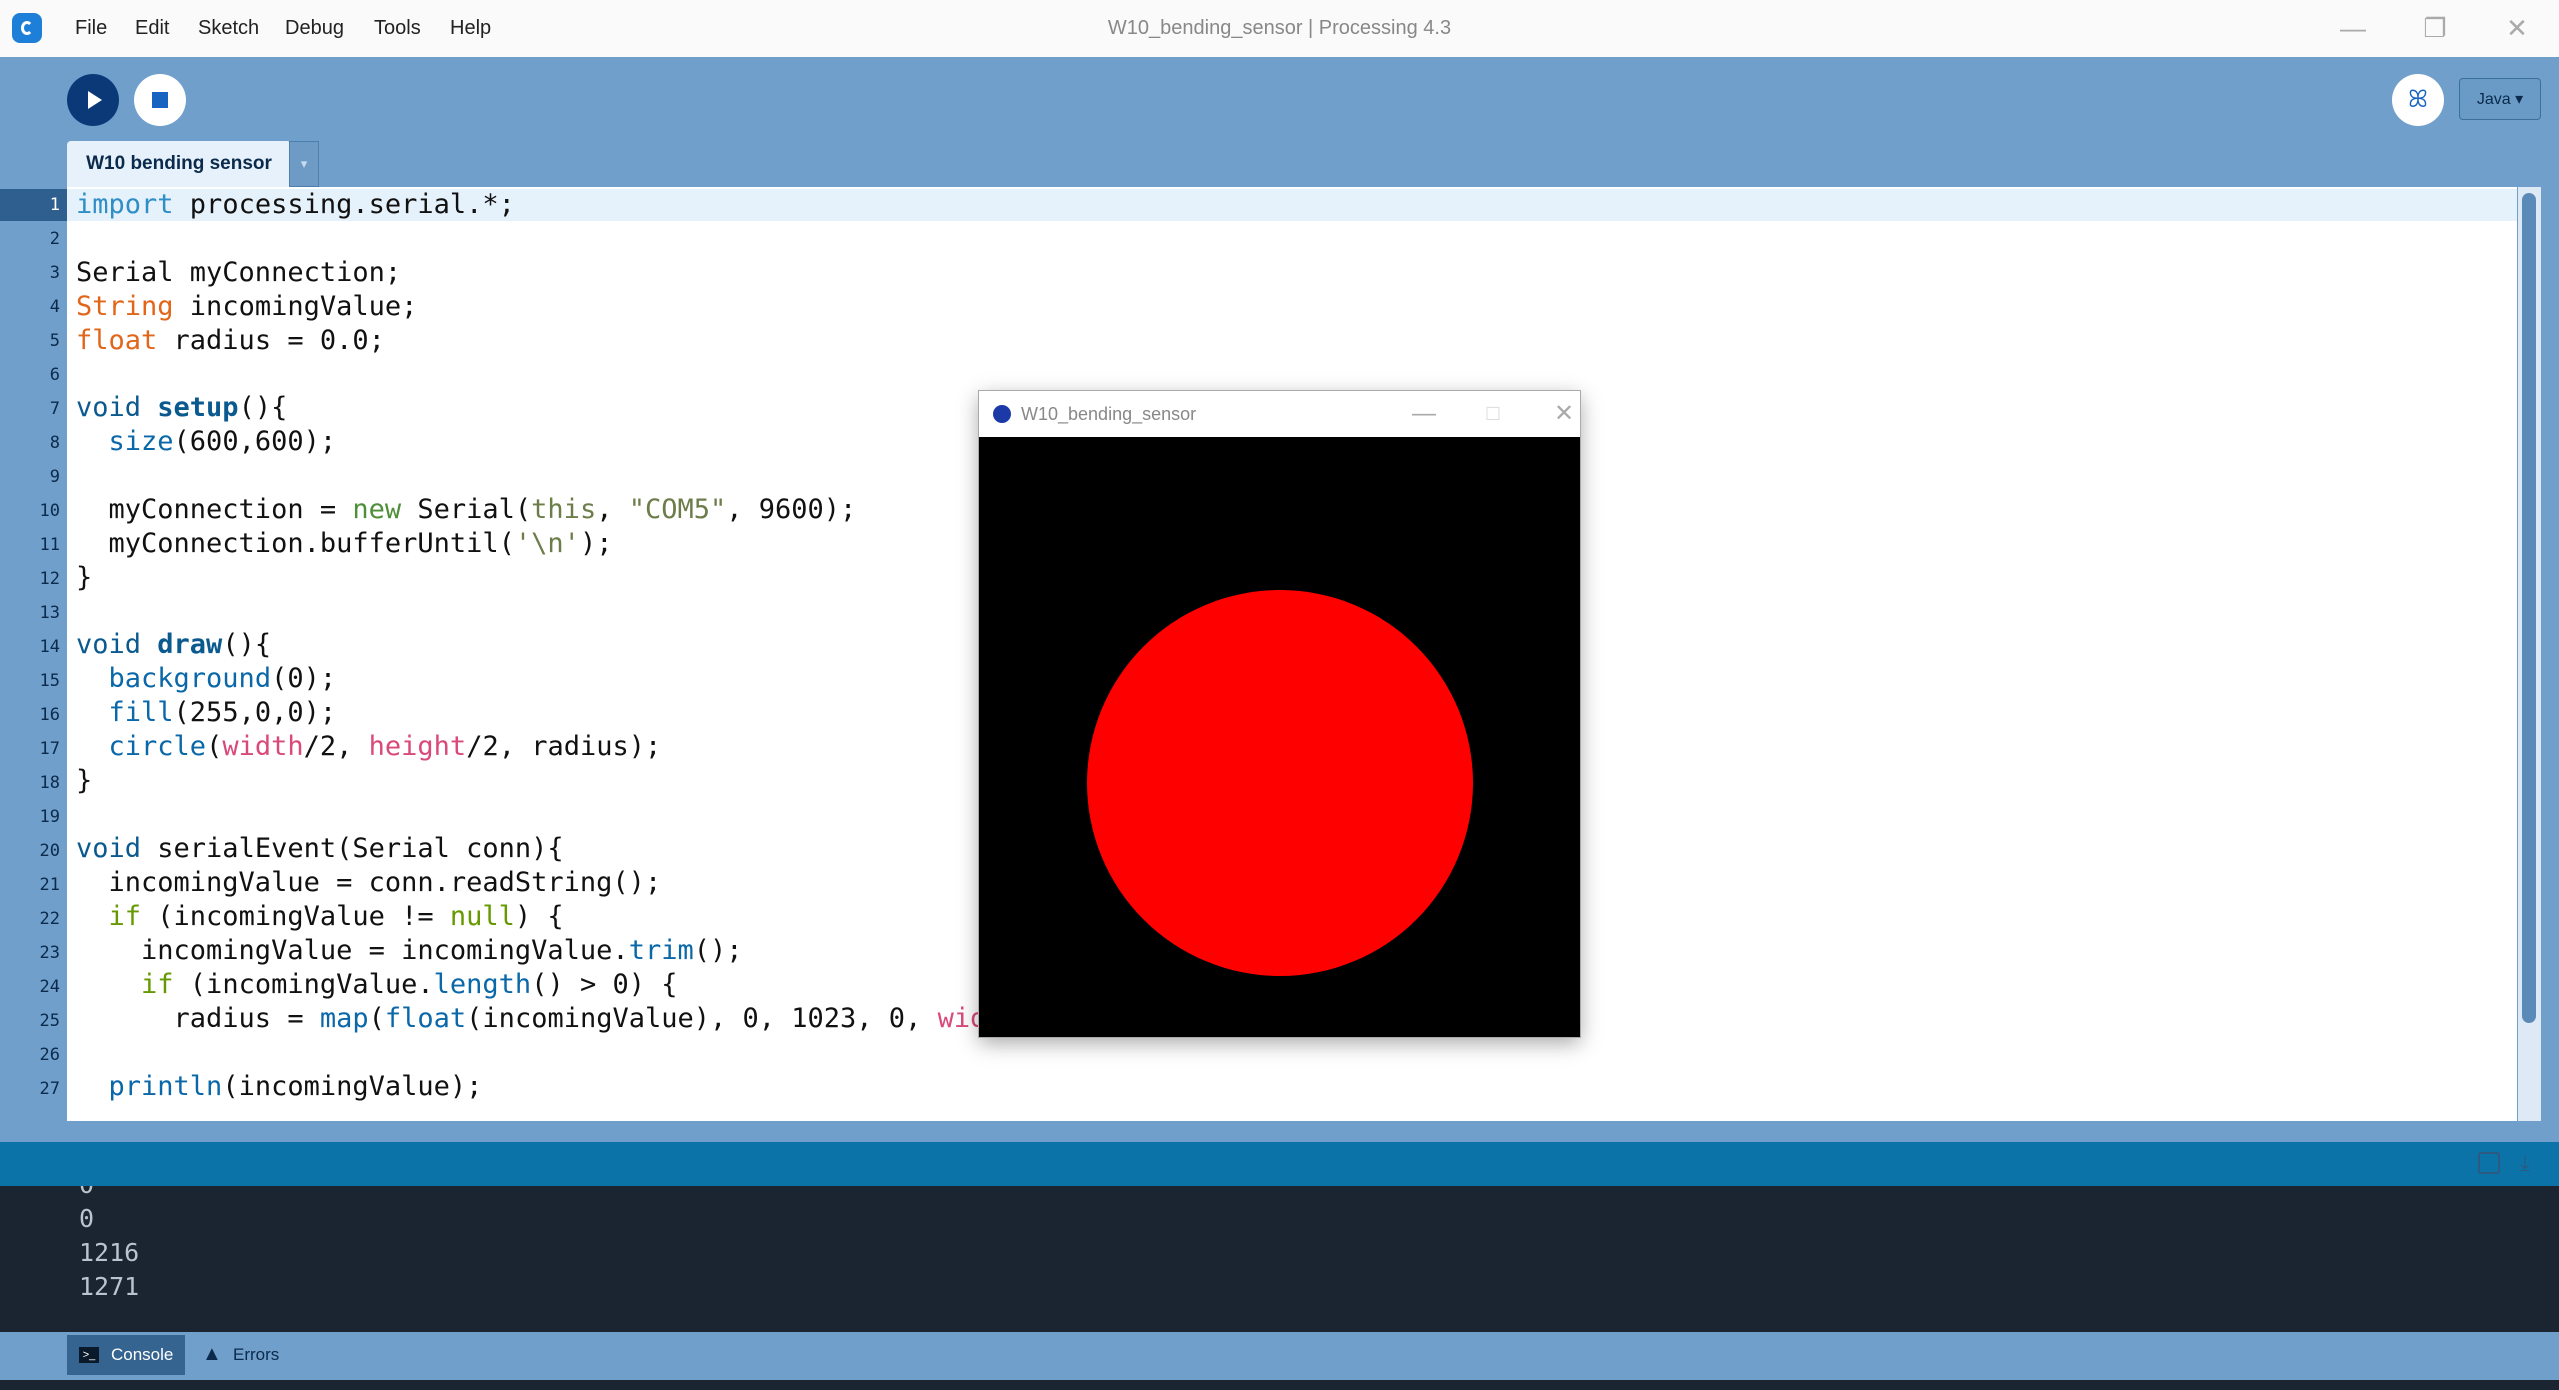  What do you see at coordinates (320, 848) in the screenshot?
I see `code-line: void serialEvent(Serial conn){` at bounding box center [320, 848].